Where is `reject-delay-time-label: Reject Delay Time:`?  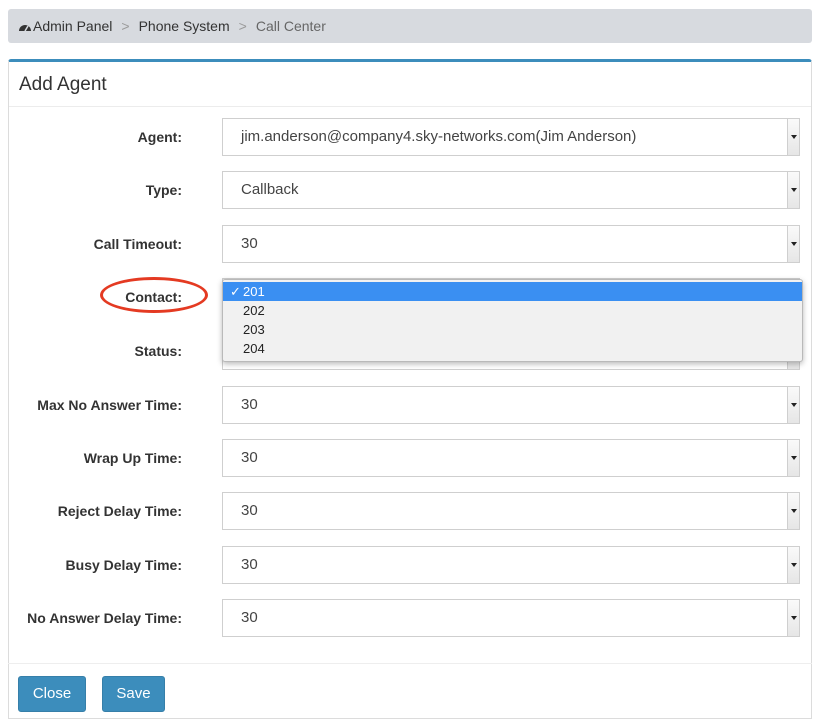
reject-delay-time-label: Reject Delay Time: is located at coordinates (119, 511).